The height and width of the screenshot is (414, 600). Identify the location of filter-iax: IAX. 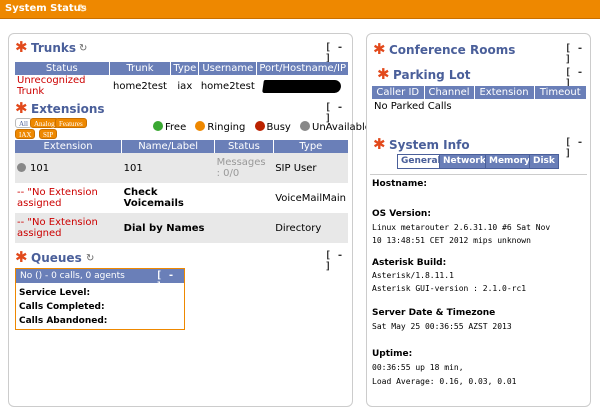
(25, 134).